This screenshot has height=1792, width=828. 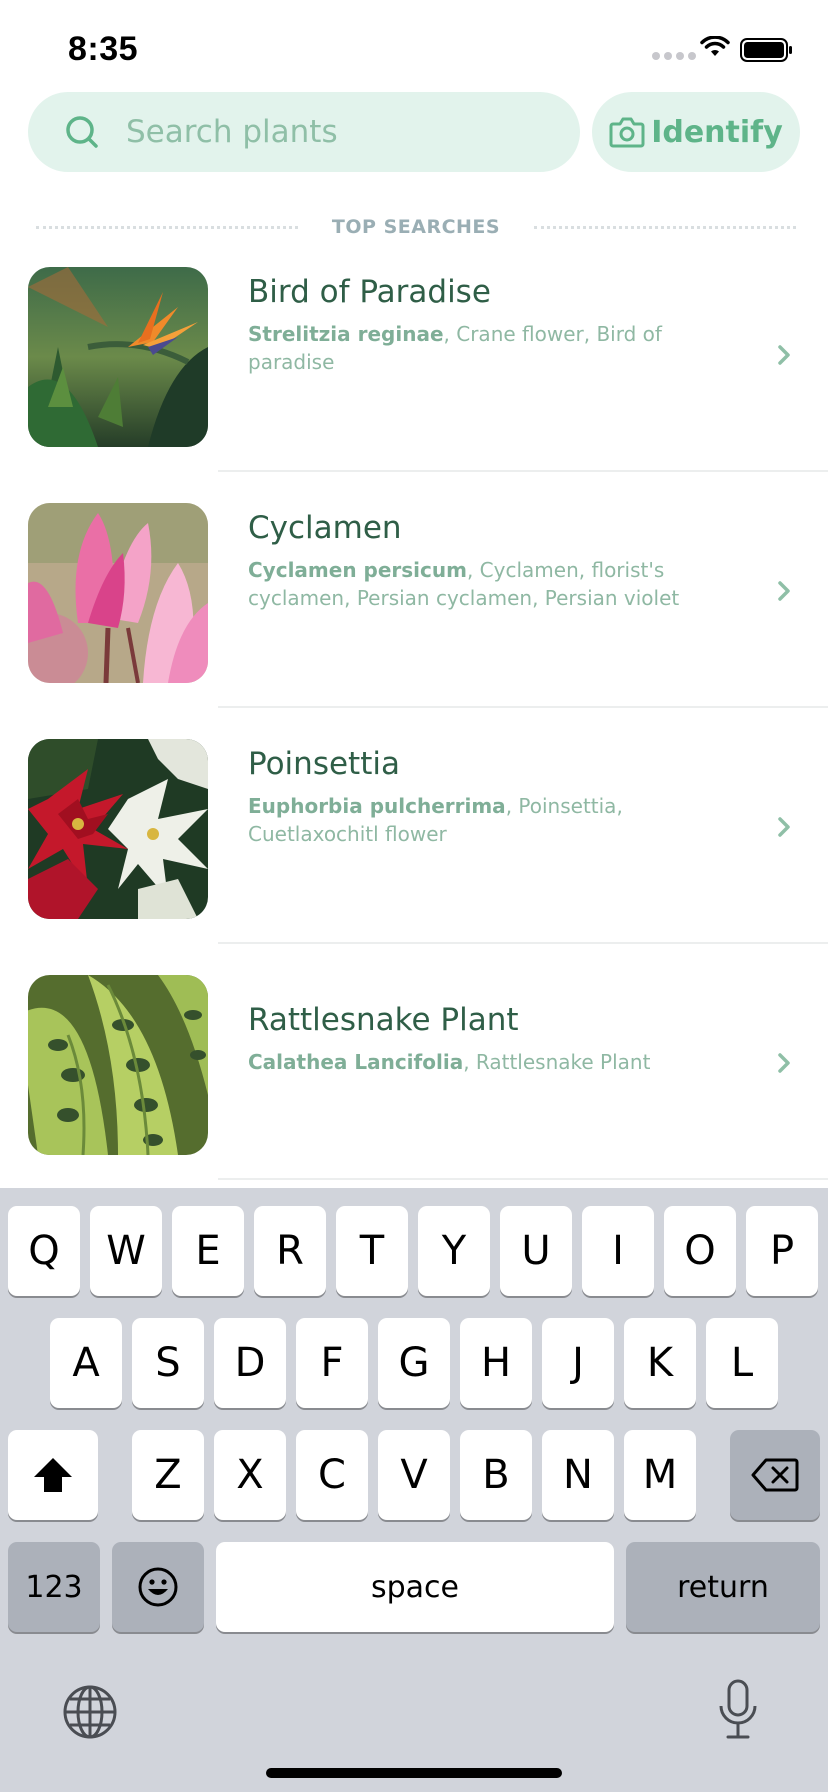 I want to click on key-e: E, so click(x=208, y=1251).